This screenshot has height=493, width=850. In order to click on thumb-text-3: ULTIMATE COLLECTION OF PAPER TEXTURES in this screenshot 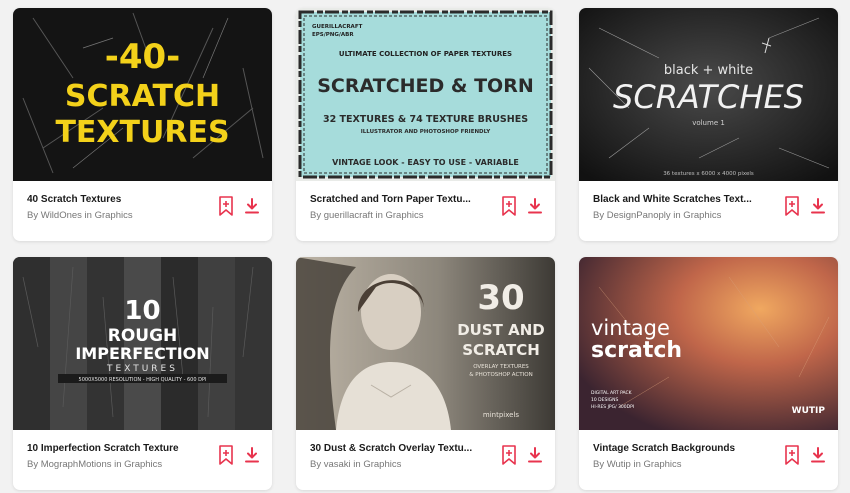, I will do `click(425, 54)`.